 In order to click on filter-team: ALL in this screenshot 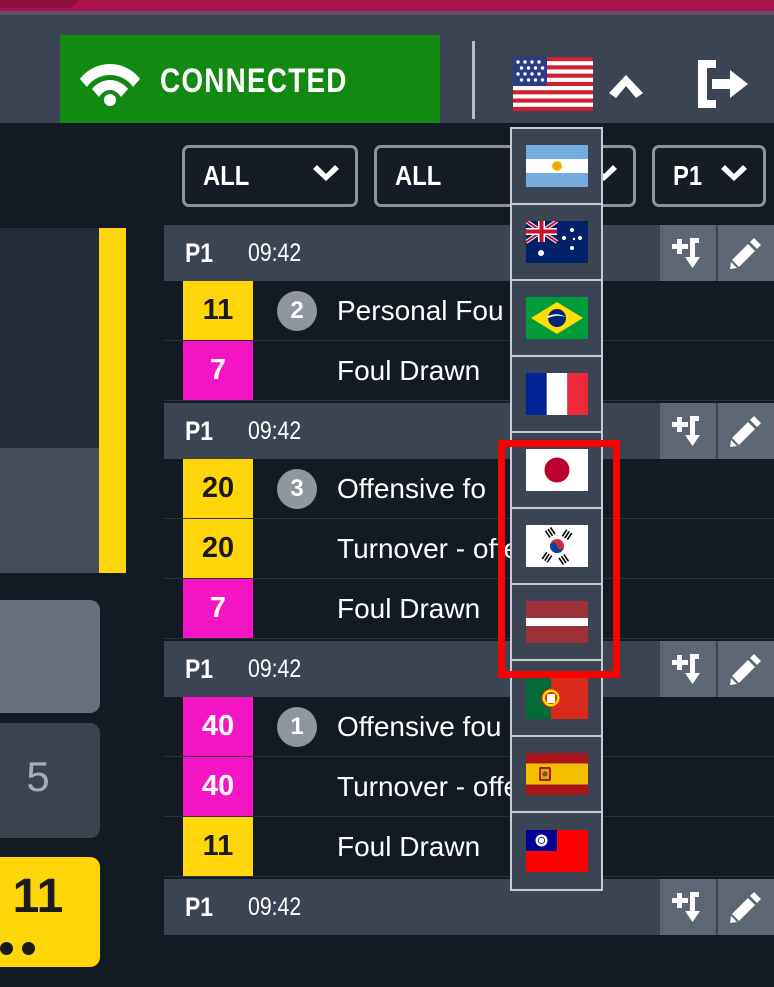, I will do `click(270, 176)`.